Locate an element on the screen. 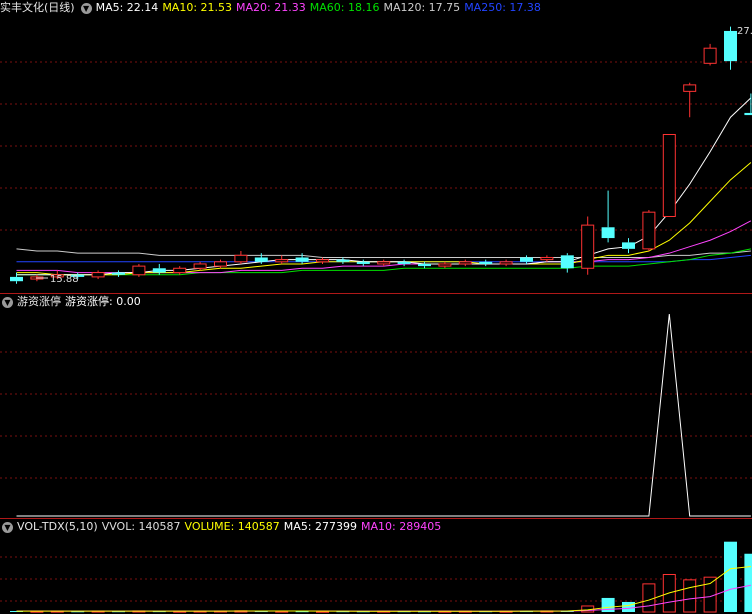 The image size is (752, 614). high-price-marker: 27. is located at coordinates (744, 31).